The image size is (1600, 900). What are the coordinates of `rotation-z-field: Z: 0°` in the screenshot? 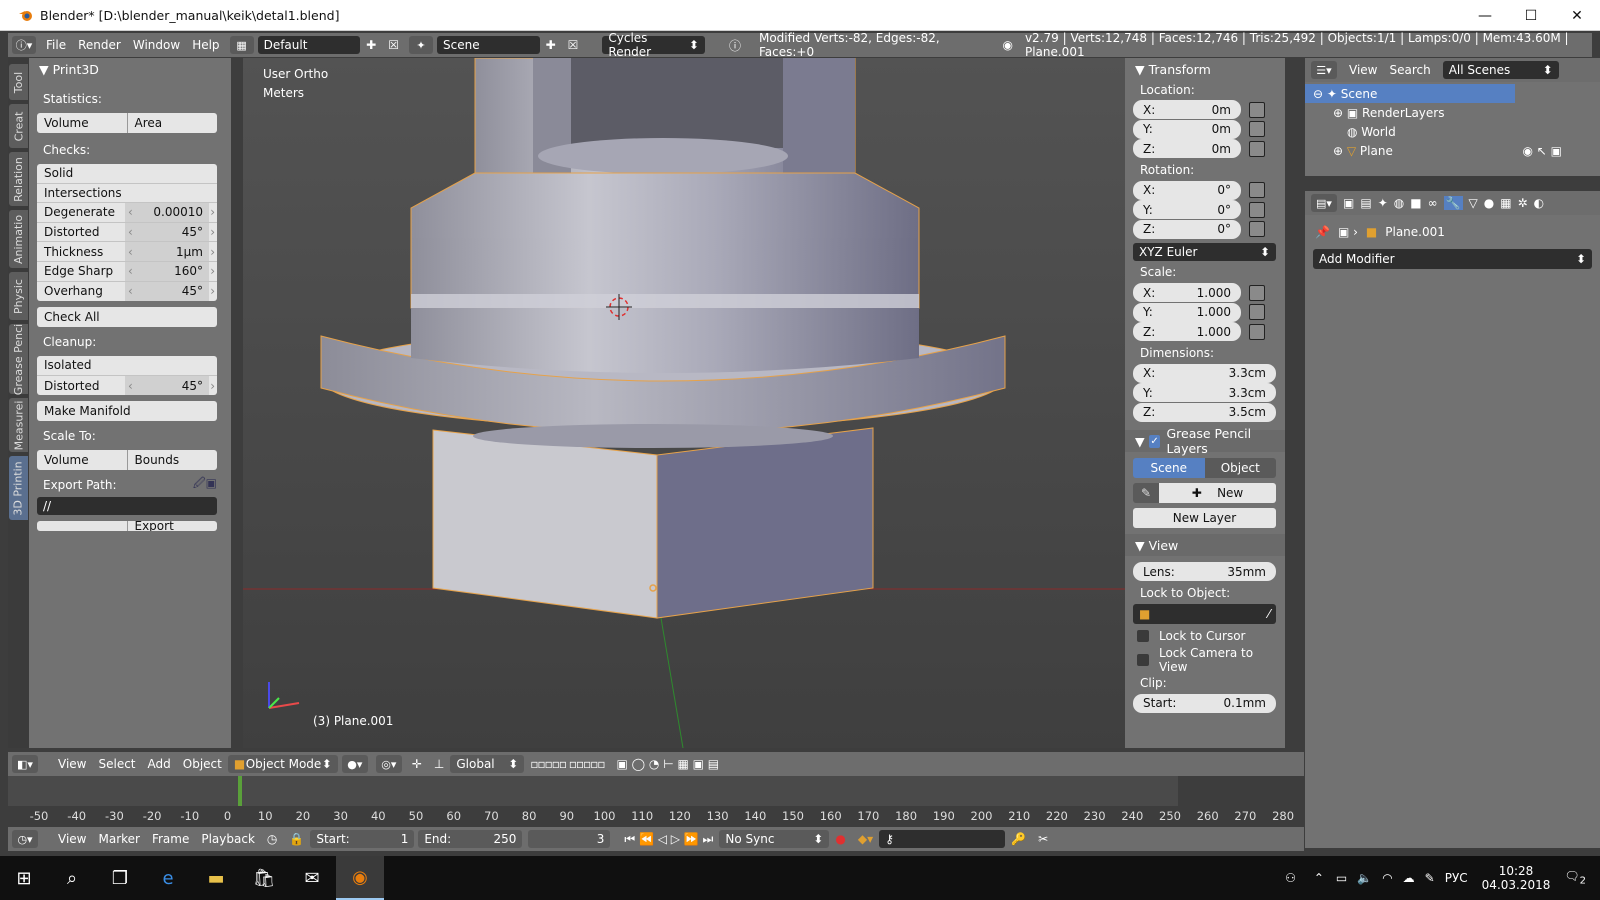 It's located at (1187, 229).